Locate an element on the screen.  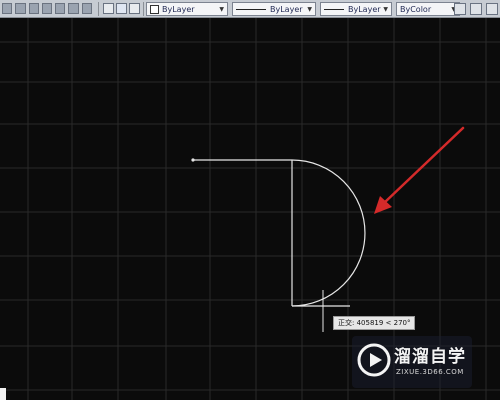
ucs-icon is located at coordinates (3, 394).